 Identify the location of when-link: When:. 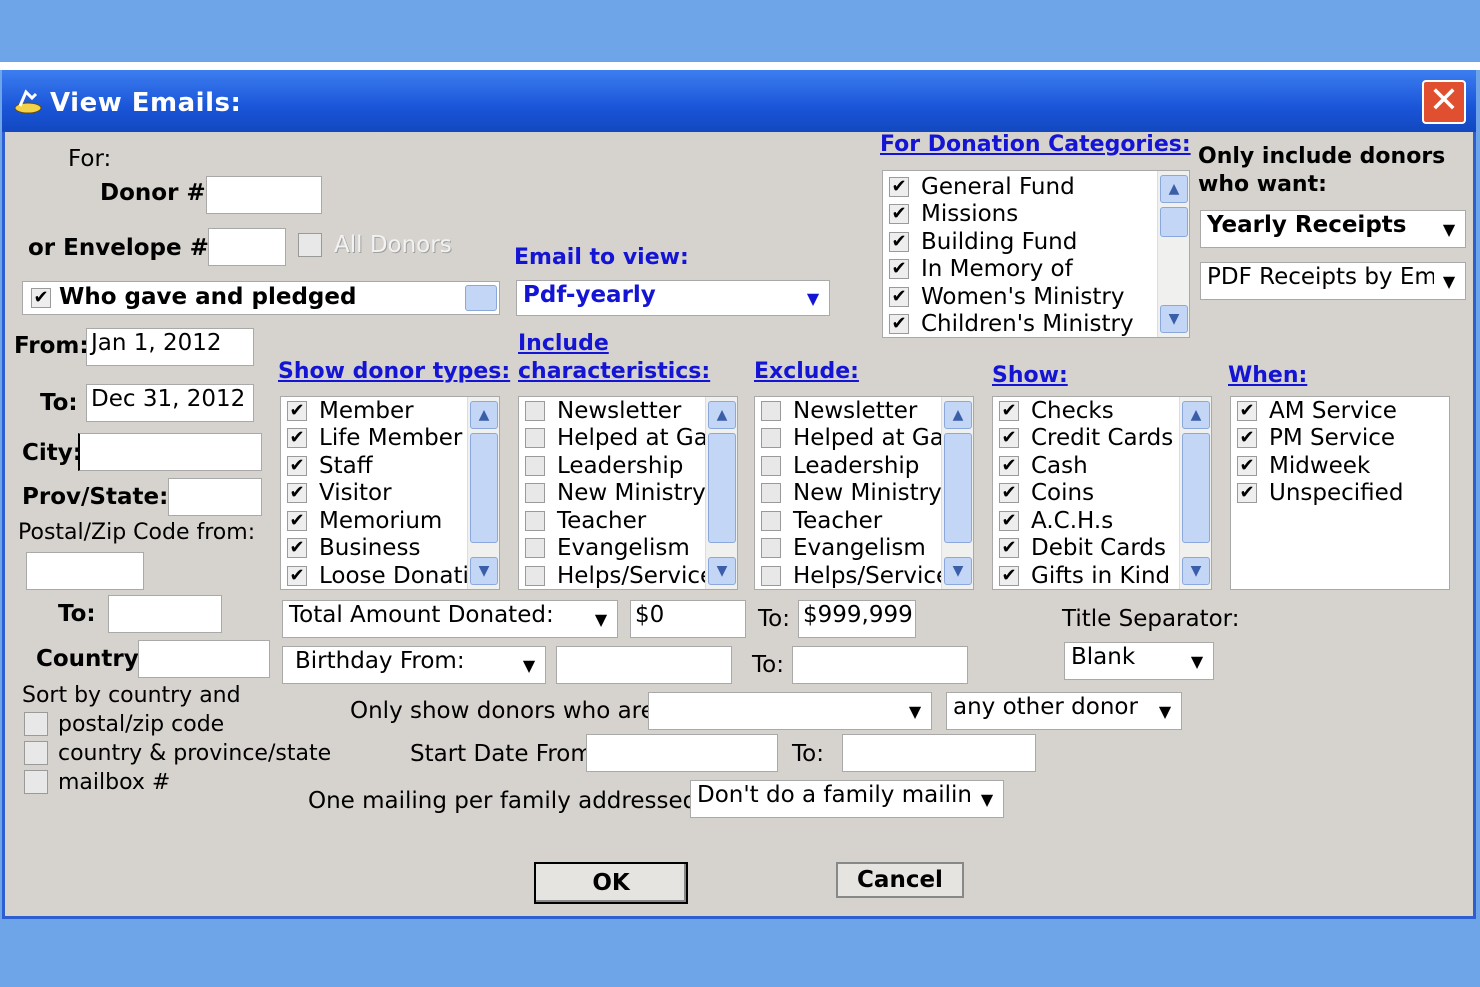
(1267, 375).